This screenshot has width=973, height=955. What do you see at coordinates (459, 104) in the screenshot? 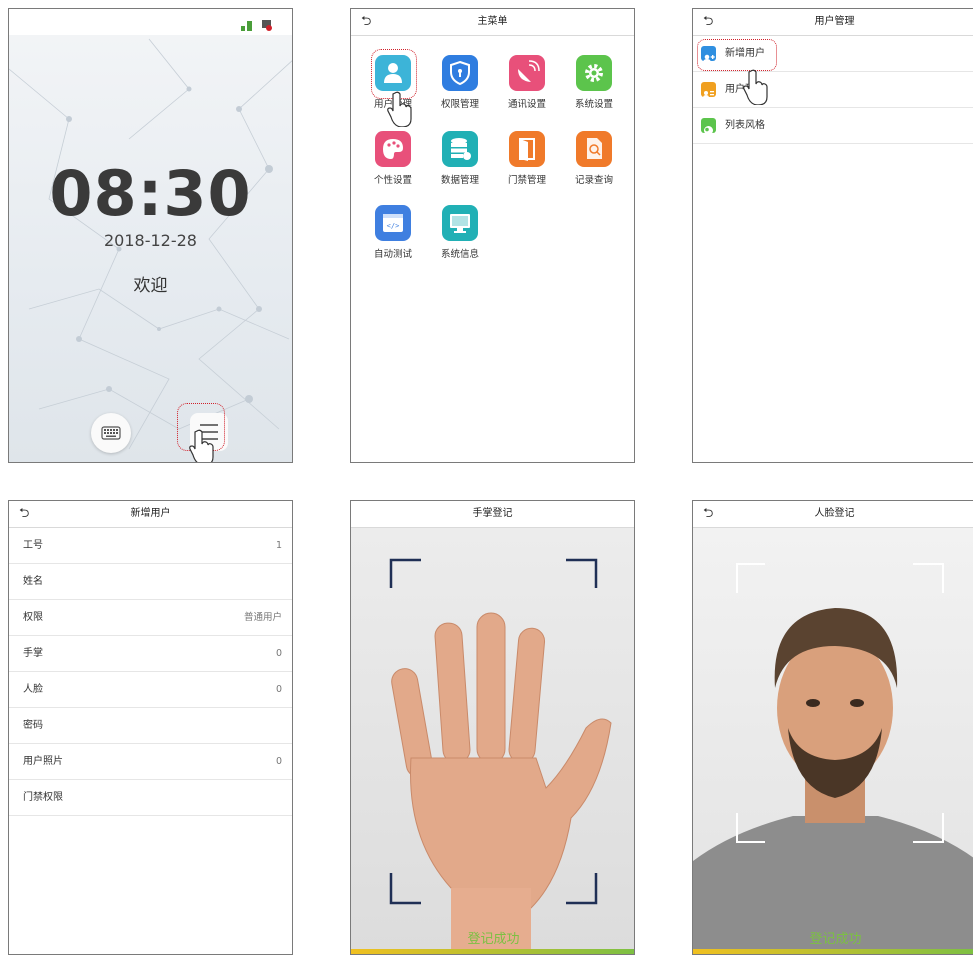
I see `menu-item-label: 权限管理` at bounding box center [459, 104].